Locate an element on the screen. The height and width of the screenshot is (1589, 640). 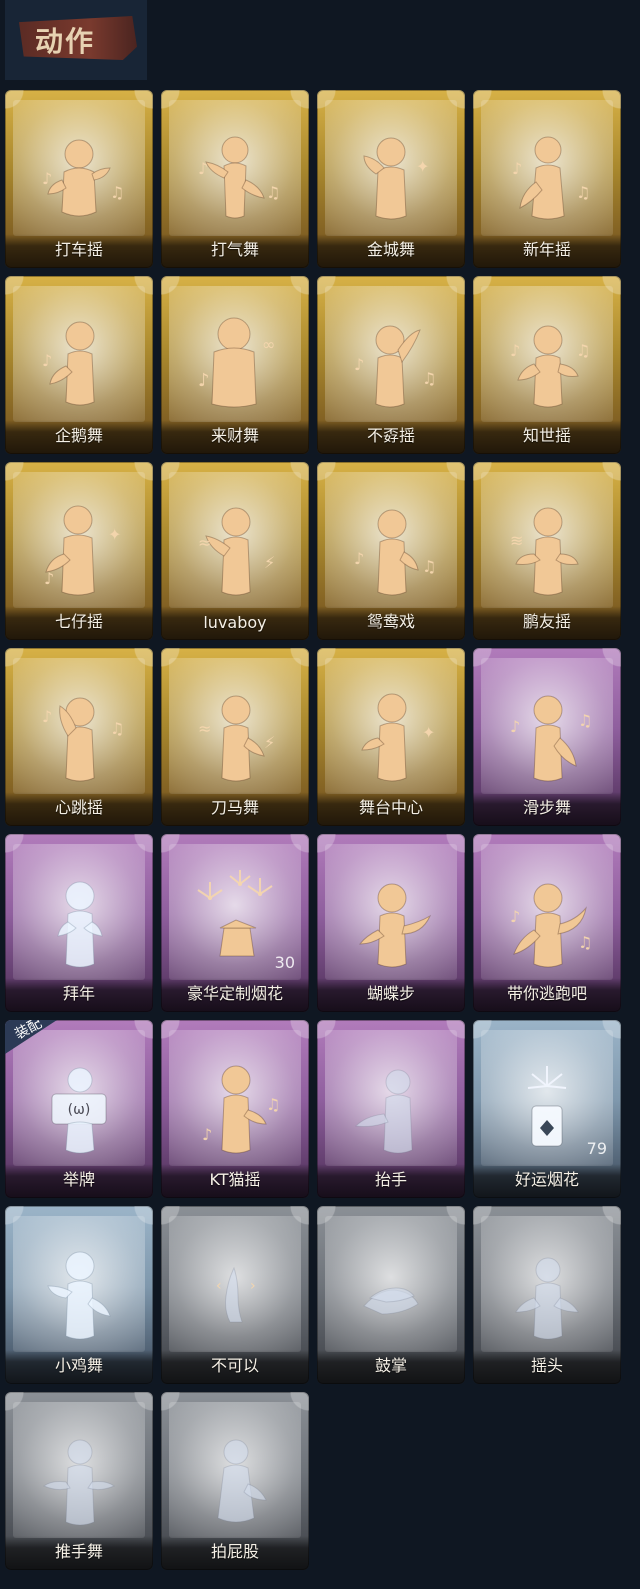
emote-card-18: 蝴蝶步 is located at coordinates (391, 923).